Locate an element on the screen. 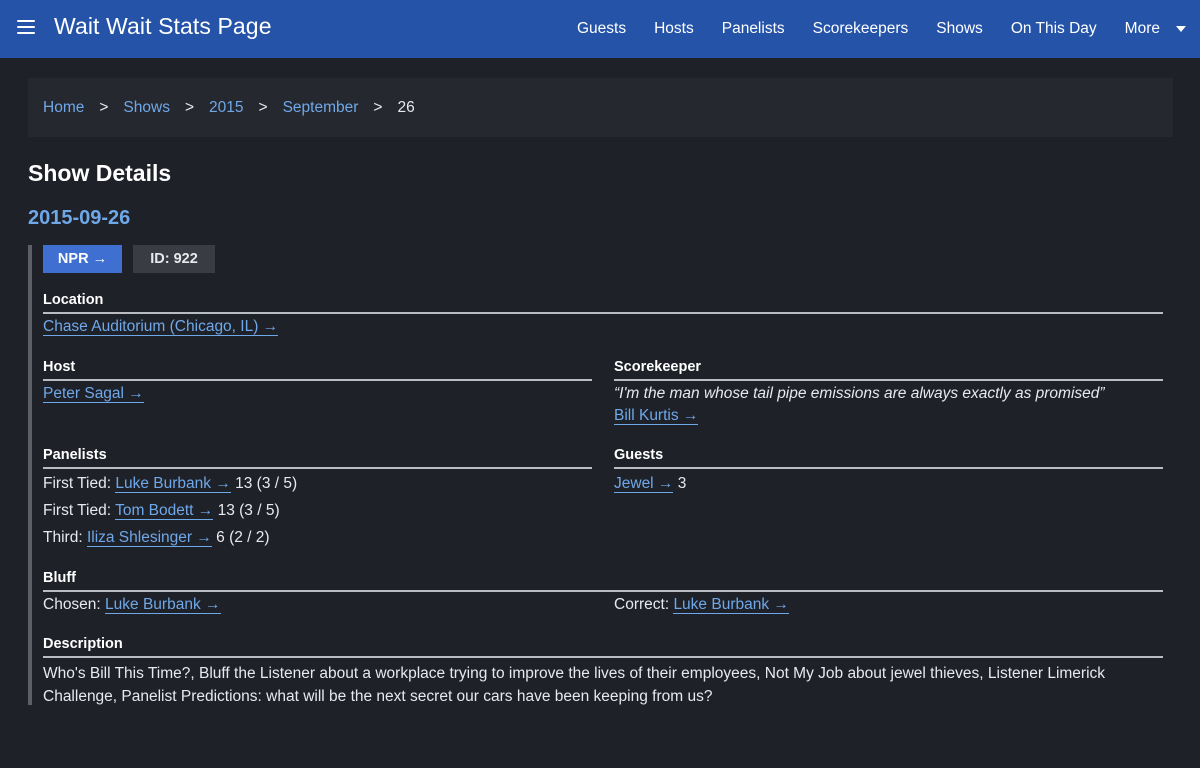  breadcrumb-home: Home is located at coordinates (63, 108).